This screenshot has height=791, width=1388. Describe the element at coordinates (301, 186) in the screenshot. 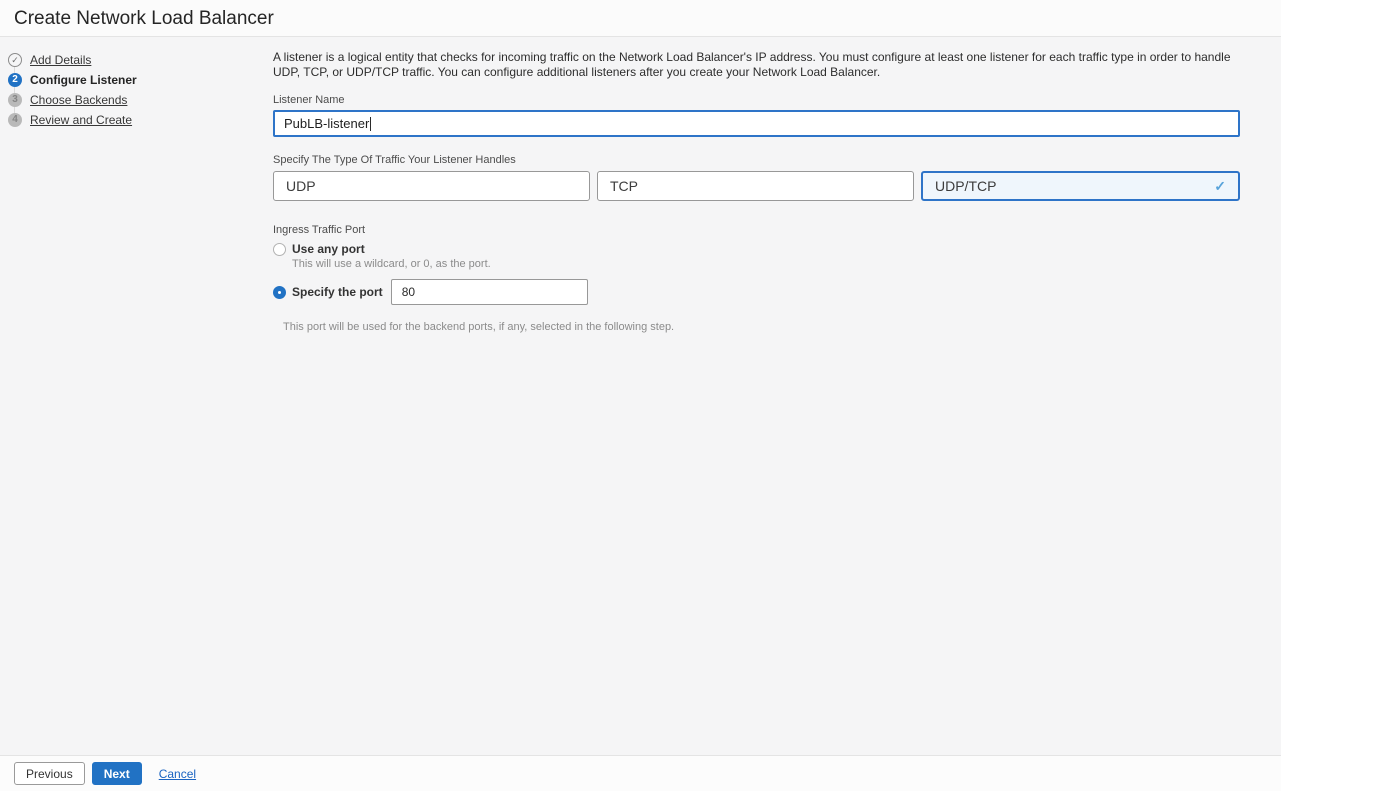

I see `traffic-card-udp-label: UDP` at that location.